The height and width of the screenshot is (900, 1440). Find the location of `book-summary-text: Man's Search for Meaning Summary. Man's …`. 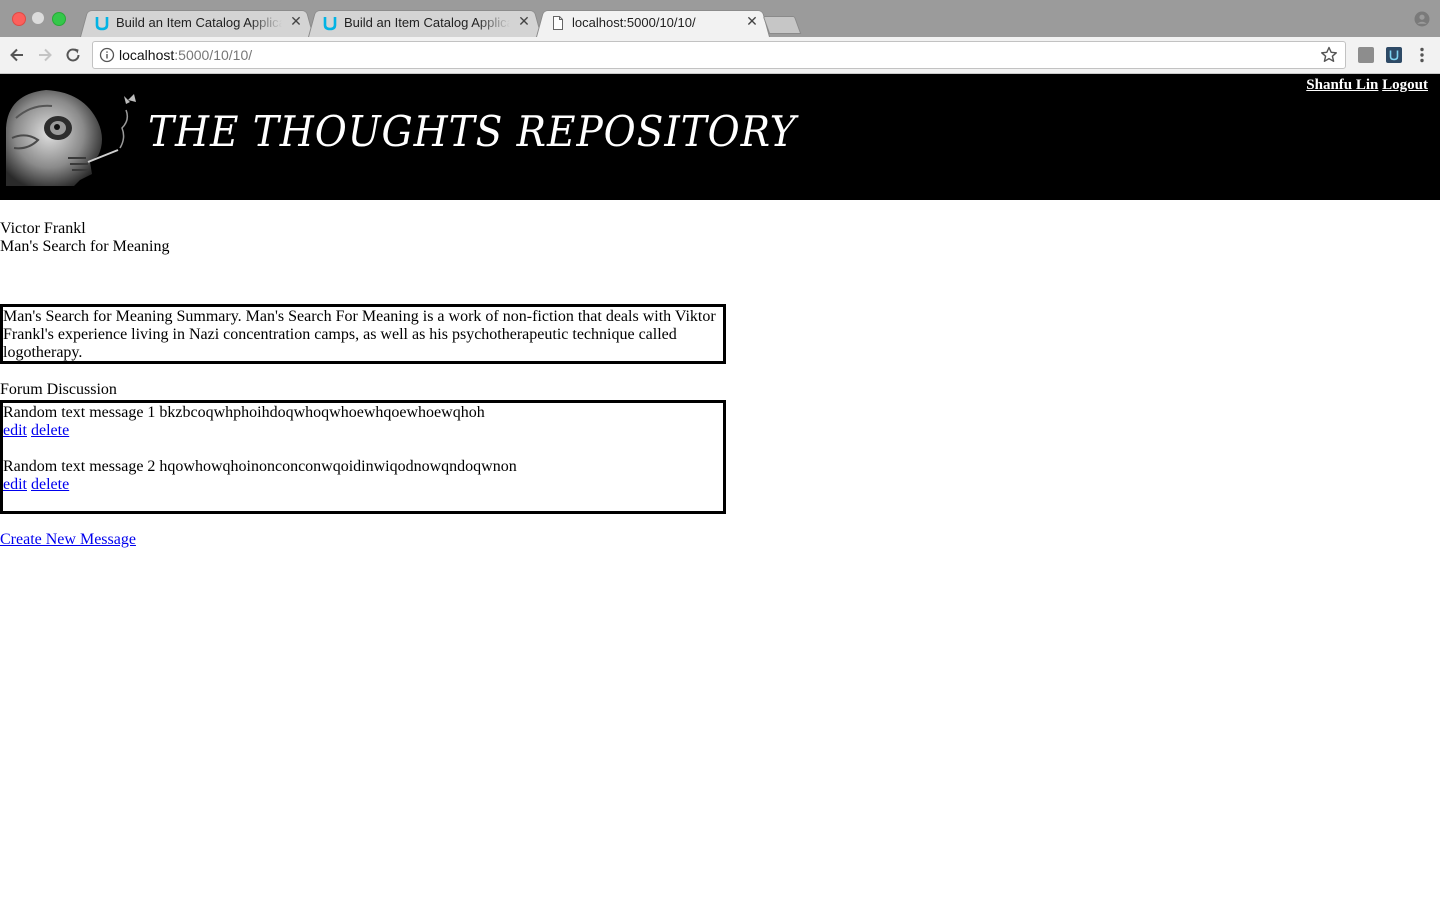

book-summary-text: Man's Search for Meaning Summary. Man's … is located at coordinates (359, 334).